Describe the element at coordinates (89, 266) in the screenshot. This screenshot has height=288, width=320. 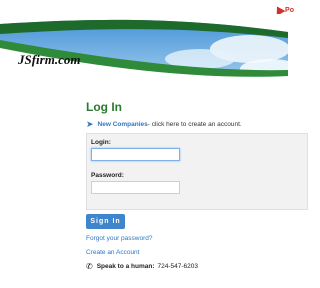
I see `phone-icon: ✆` at that location.